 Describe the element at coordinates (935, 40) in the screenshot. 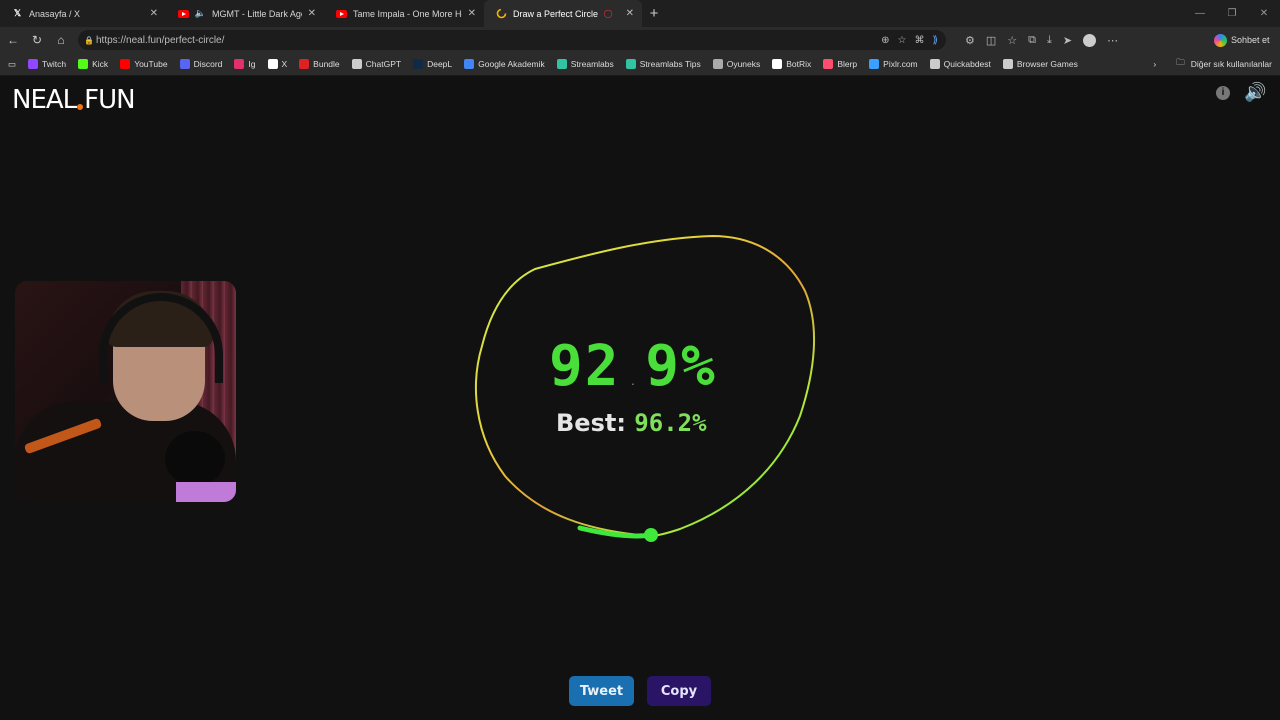

I see `read-aloud-icon: ⟫` at that location.